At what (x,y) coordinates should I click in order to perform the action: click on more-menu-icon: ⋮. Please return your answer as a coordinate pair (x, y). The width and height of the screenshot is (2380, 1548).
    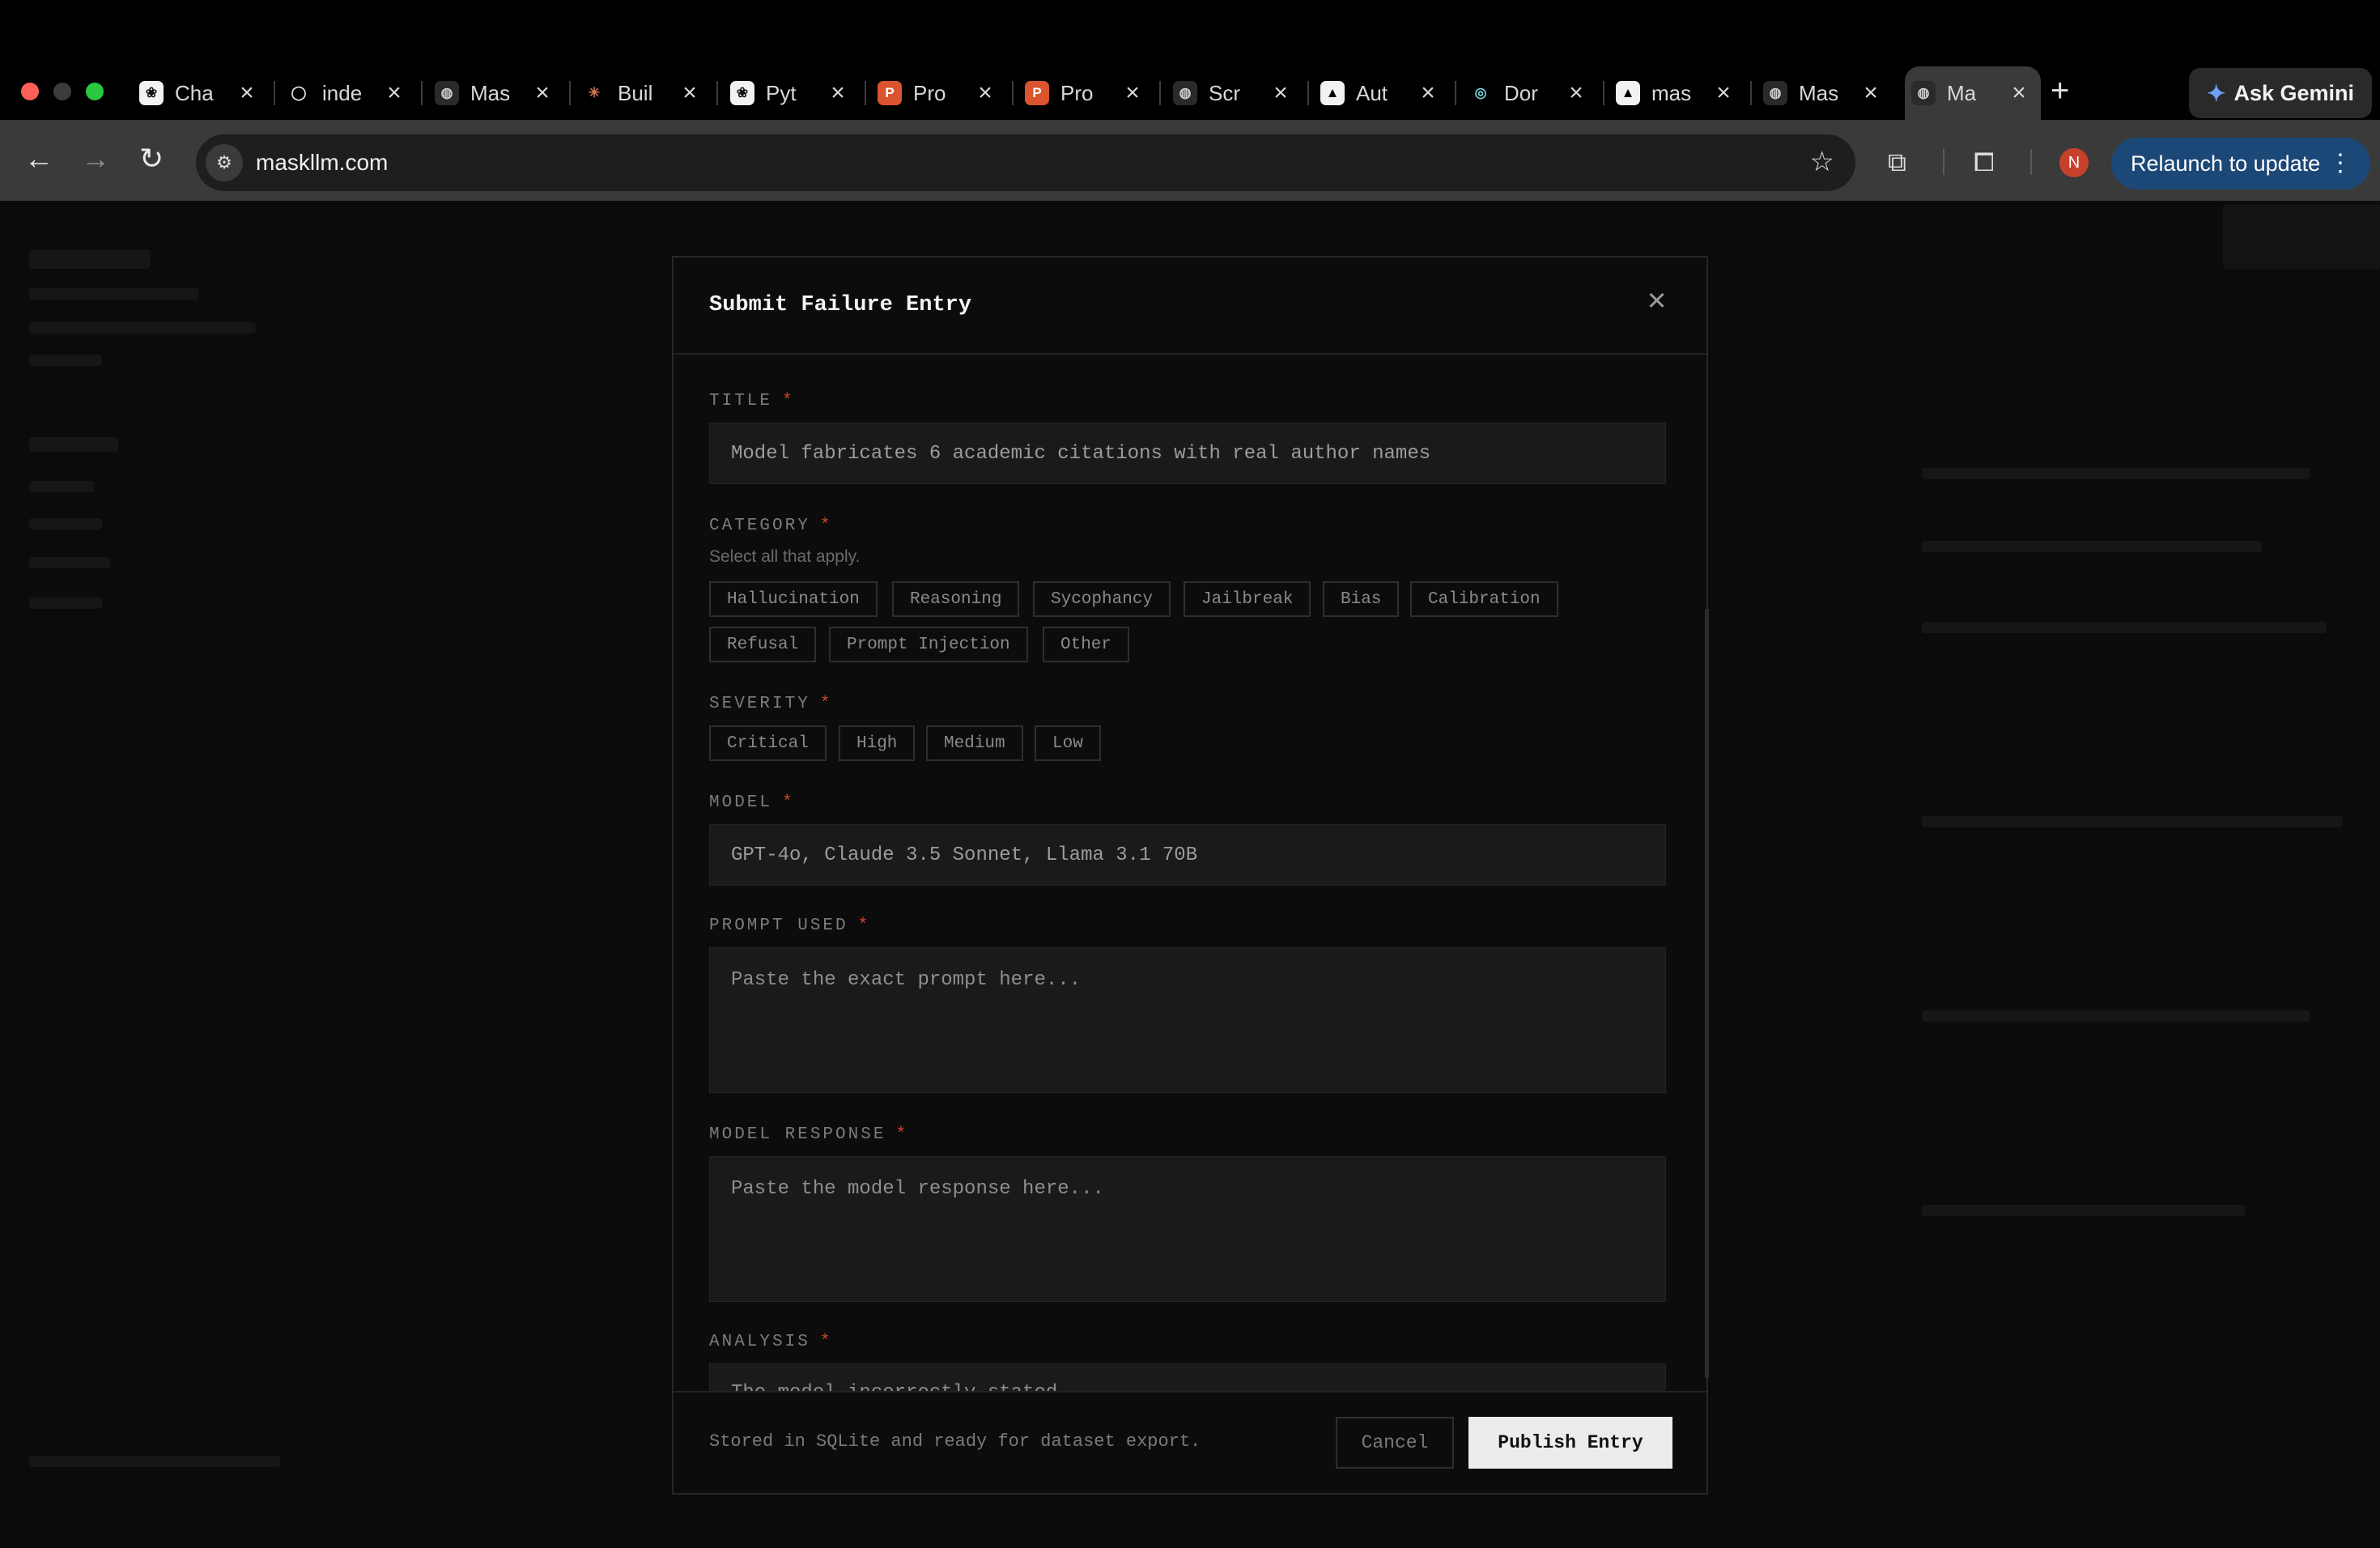
    Looking at the image, I should click on (2340, 163).